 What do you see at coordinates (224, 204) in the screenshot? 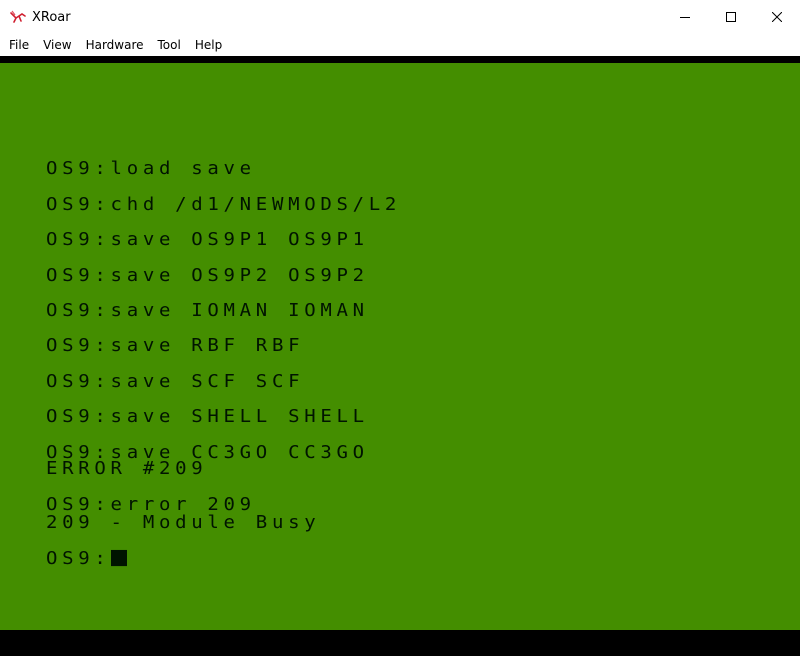
I see `terminal-line: OS9:chd /d1/NEWMODS/L2` at bounding box center [224, 204].